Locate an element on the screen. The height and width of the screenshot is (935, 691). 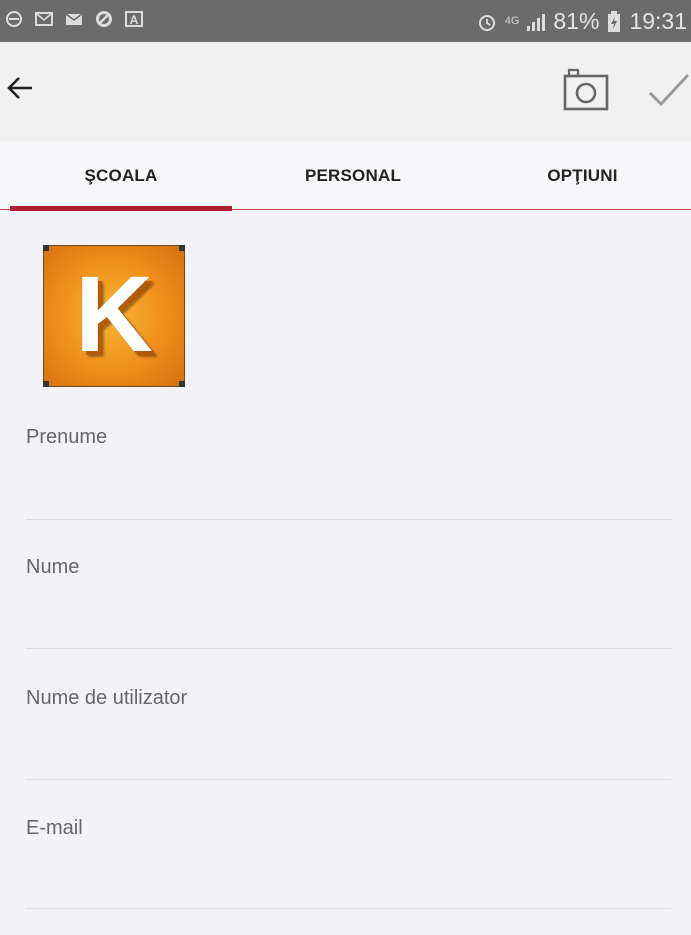
blocked-icon is located at coordinates (104, 19).